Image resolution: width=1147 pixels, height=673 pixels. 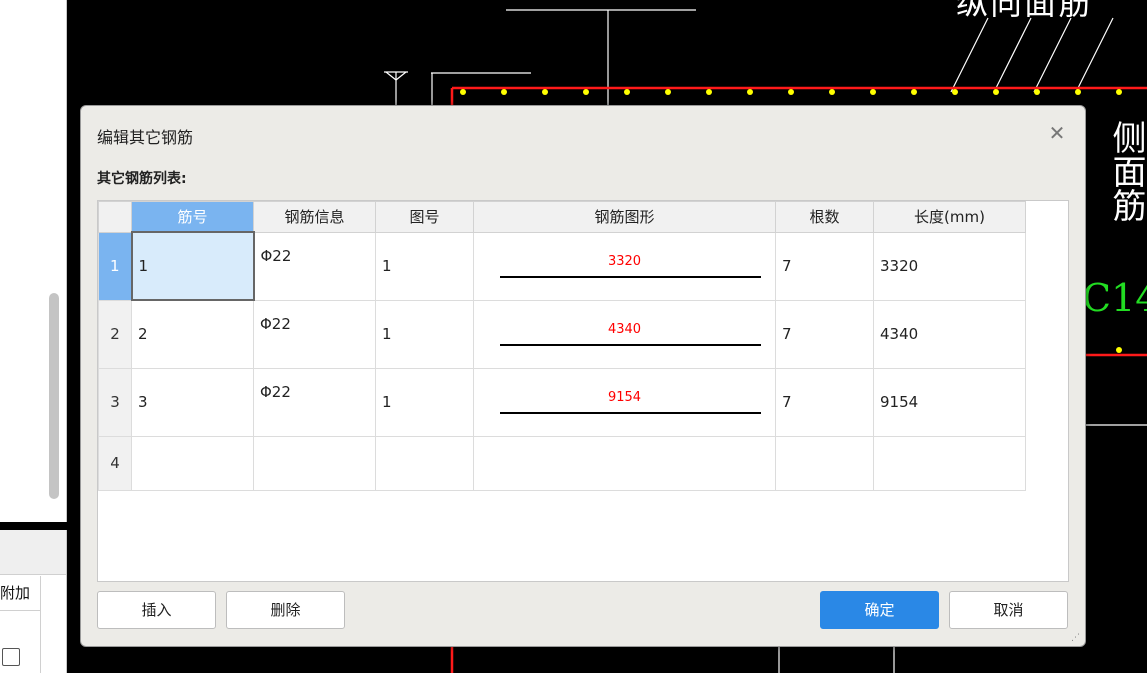 What do you see at coordinates (115, 463) in the screenshot?
I see `row-number: 4` at bounding box center [115, 463].